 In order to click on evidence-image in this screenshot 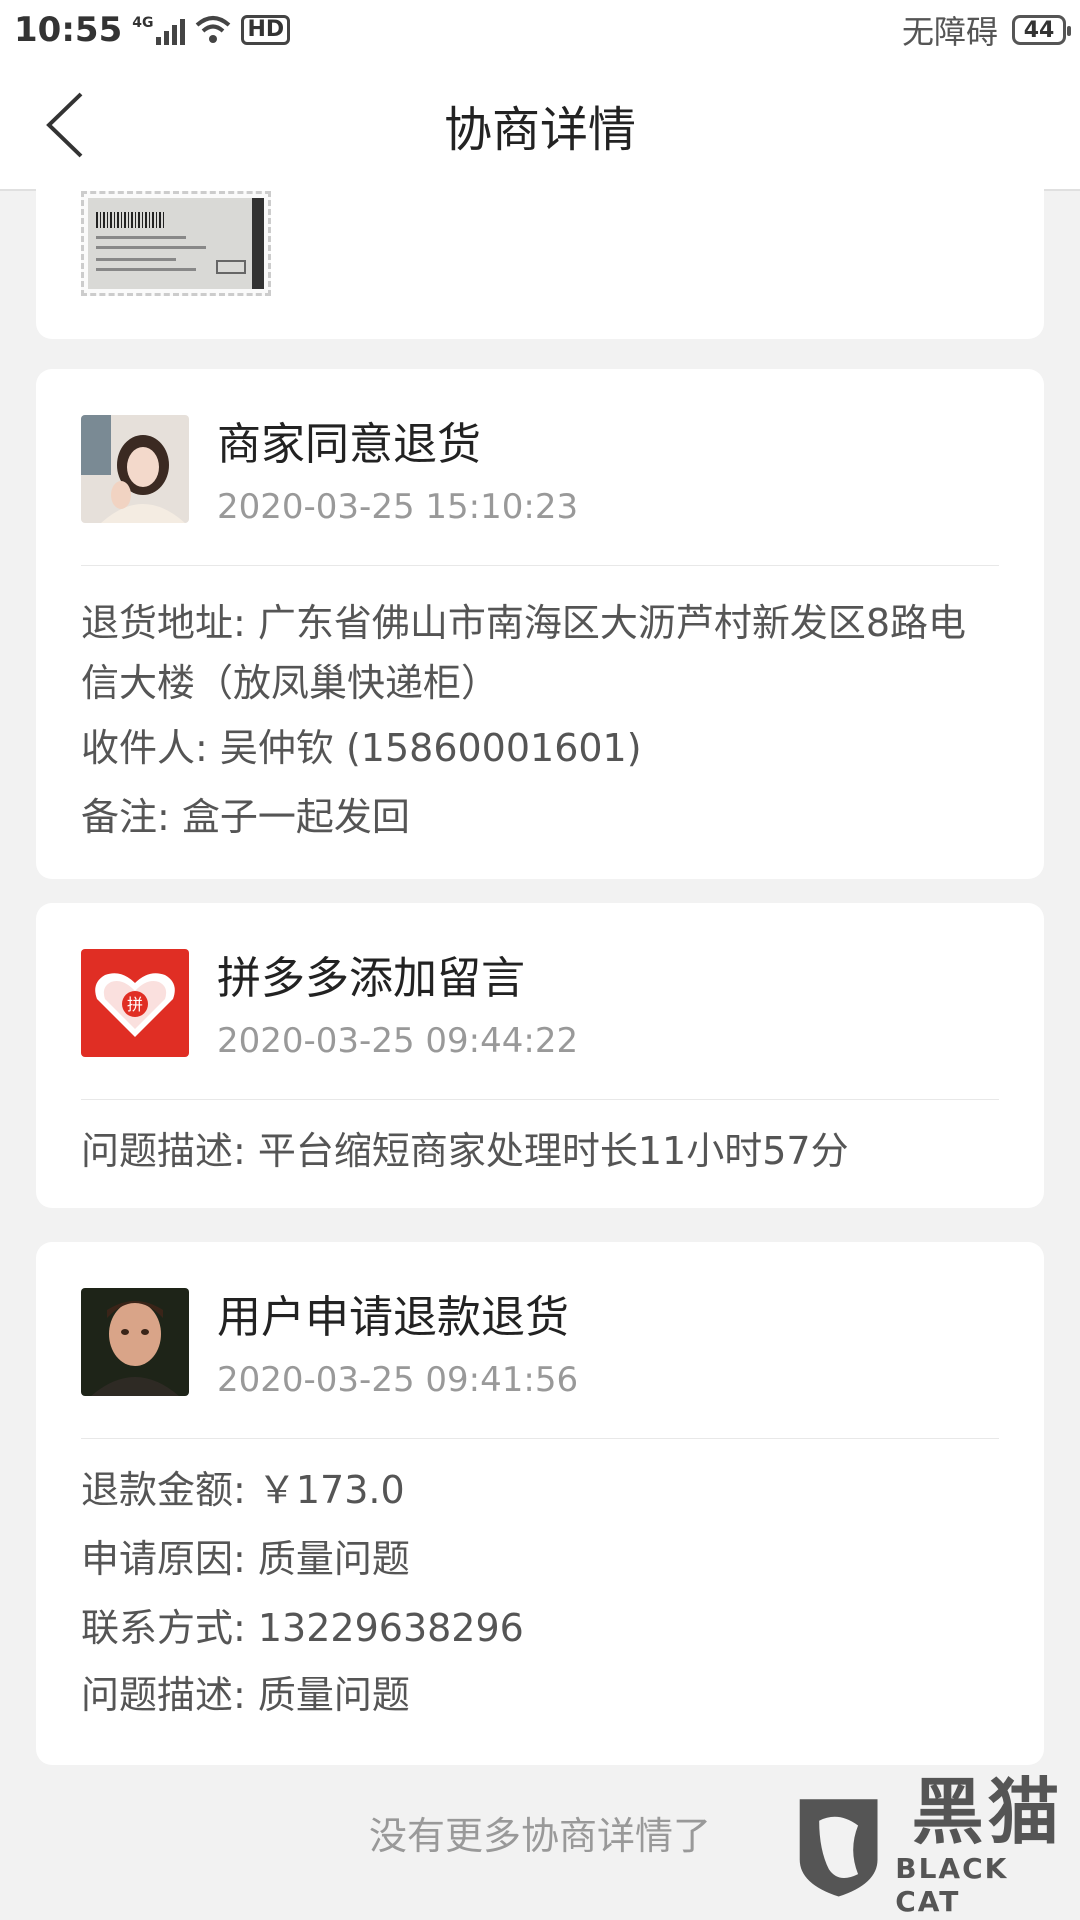, I will do `click(176, 243)`.